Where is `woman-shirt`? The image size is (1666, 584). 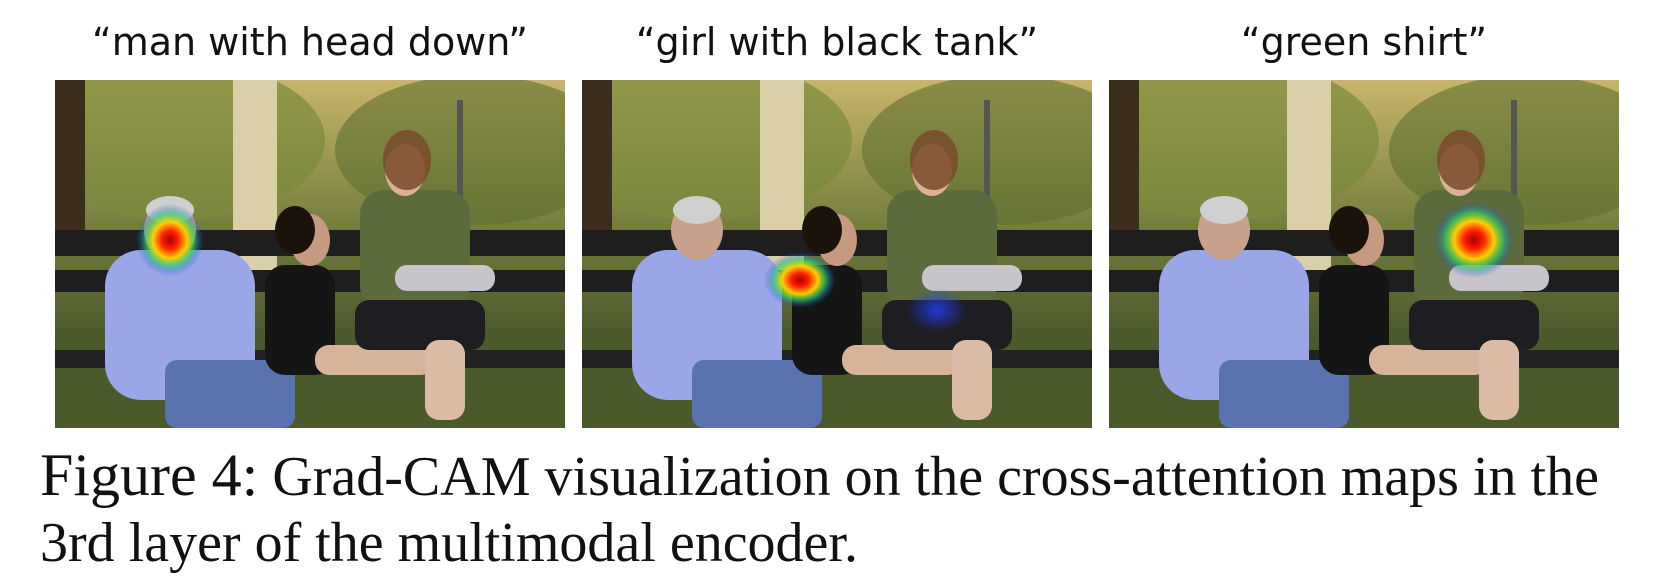 woman-shirt is located at coordinates (415, 250).